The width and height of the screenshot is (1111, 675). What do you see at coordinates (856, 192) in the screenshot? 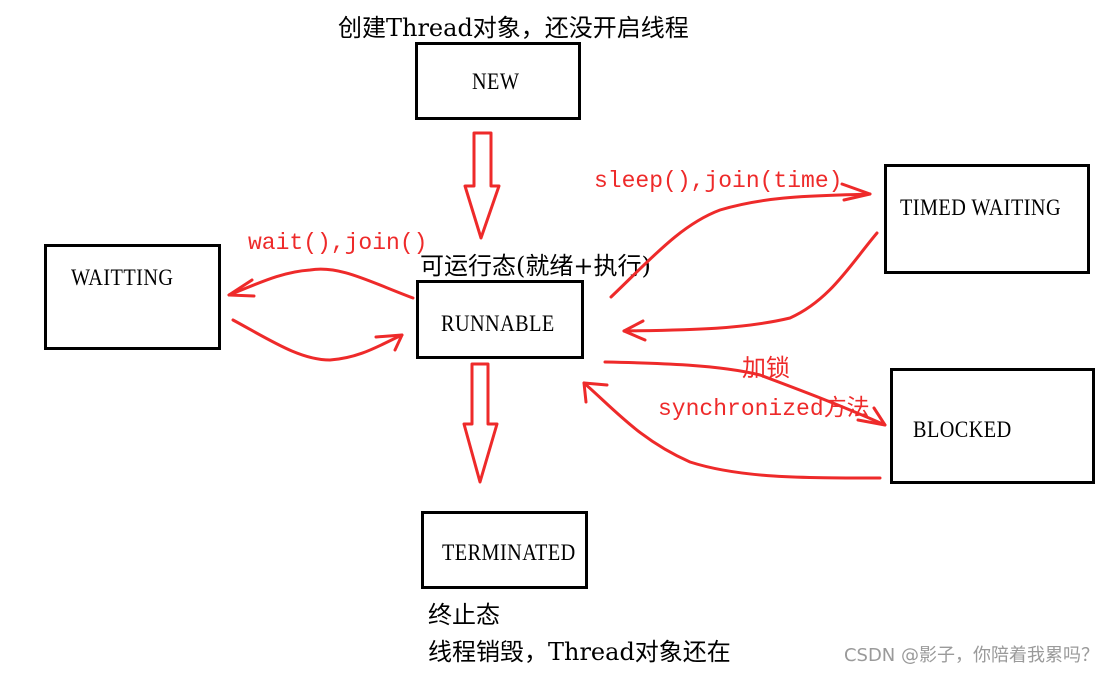
I see `arrowhead-timed-waiting` at bounding box center [856, 192].